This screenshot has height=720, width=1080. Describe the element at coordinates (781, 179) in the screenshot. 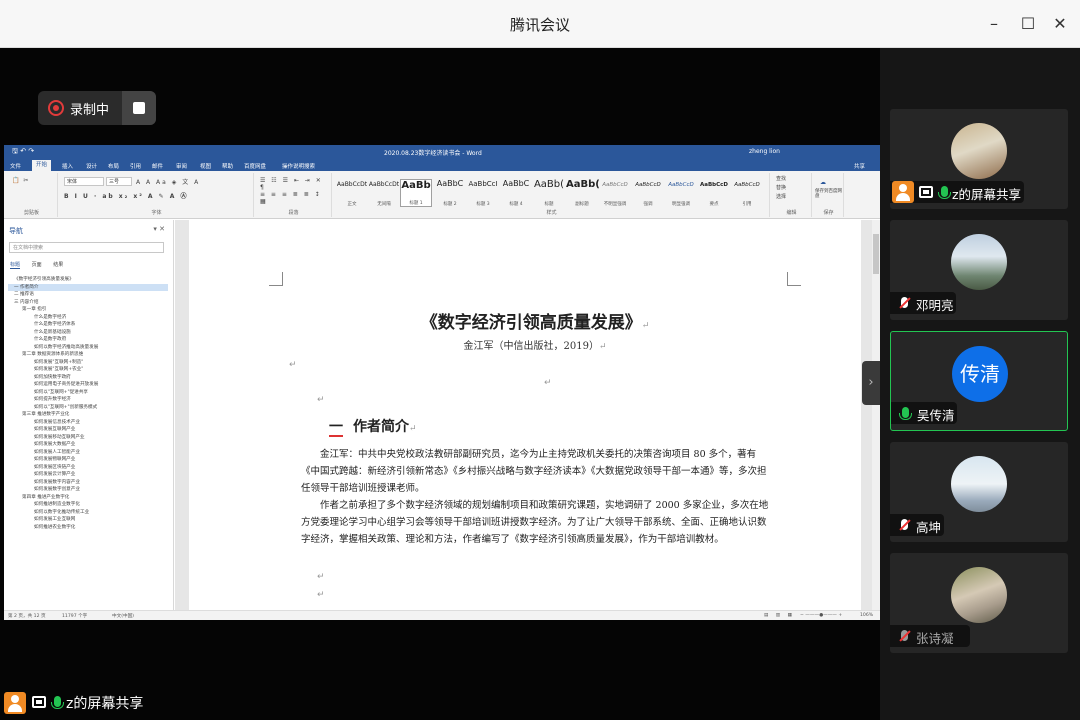

I see `find-button: 查找` at that location.